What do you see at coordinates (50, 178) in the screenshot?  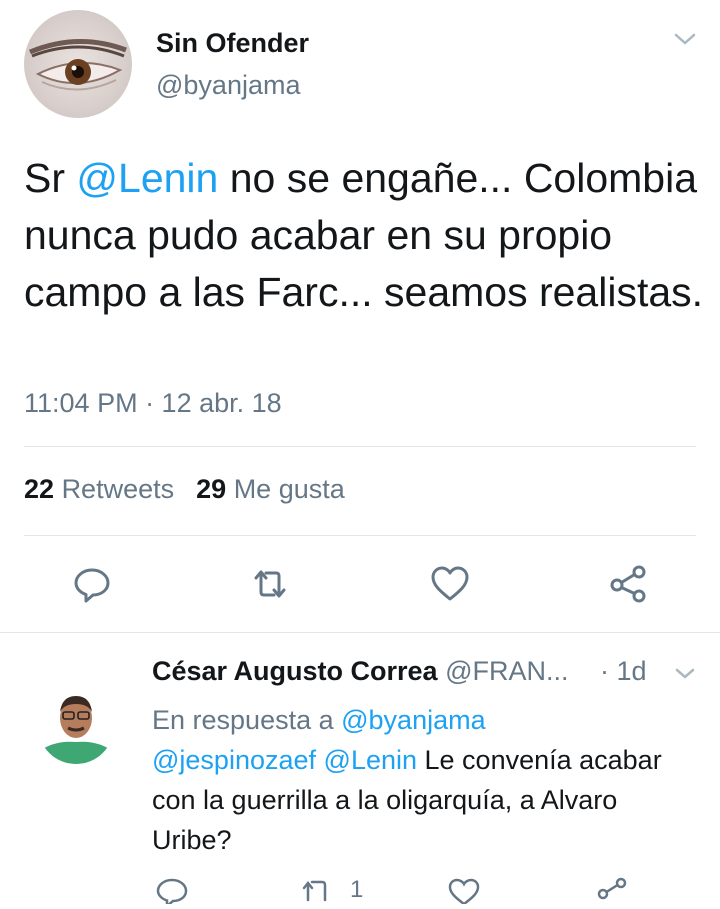 I see `tweet-text-start: Sr` at bounding box center [50, 178].